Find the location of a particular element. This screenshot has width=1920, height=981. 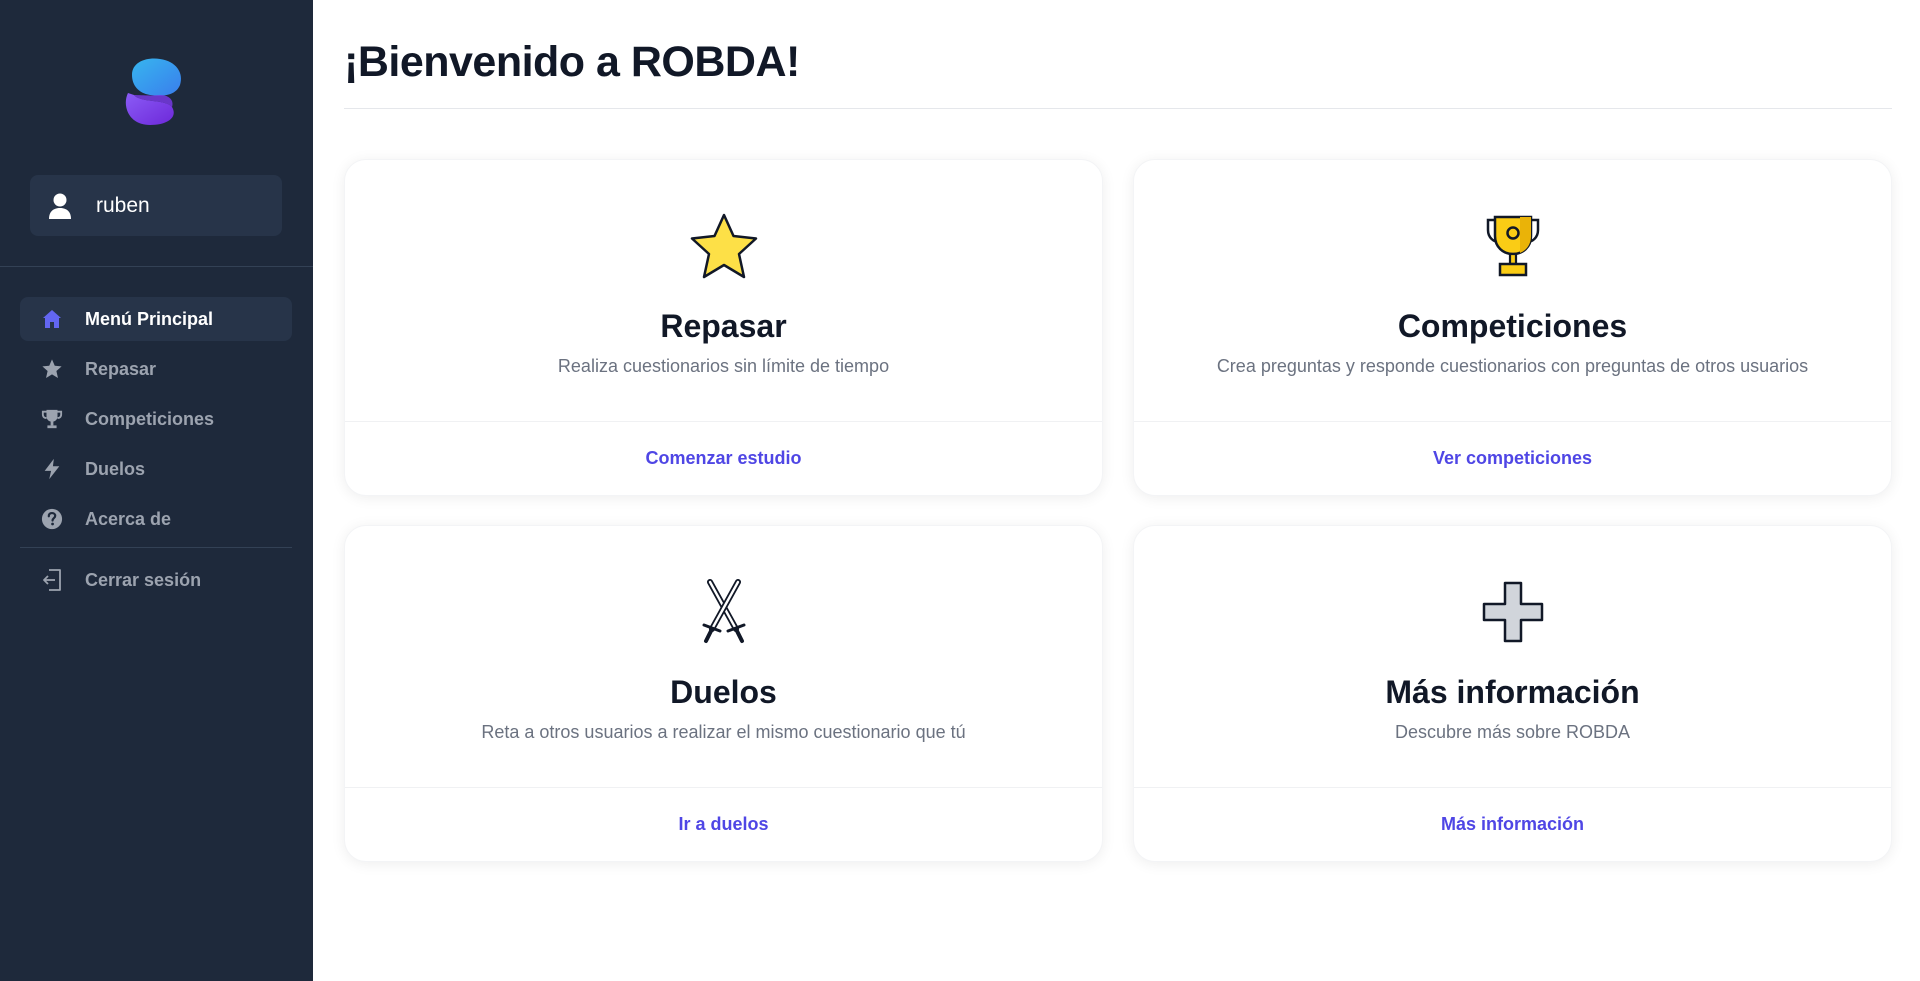

sidebar-item-main-menu: Menú Principal is located at coordinates (156, 319).